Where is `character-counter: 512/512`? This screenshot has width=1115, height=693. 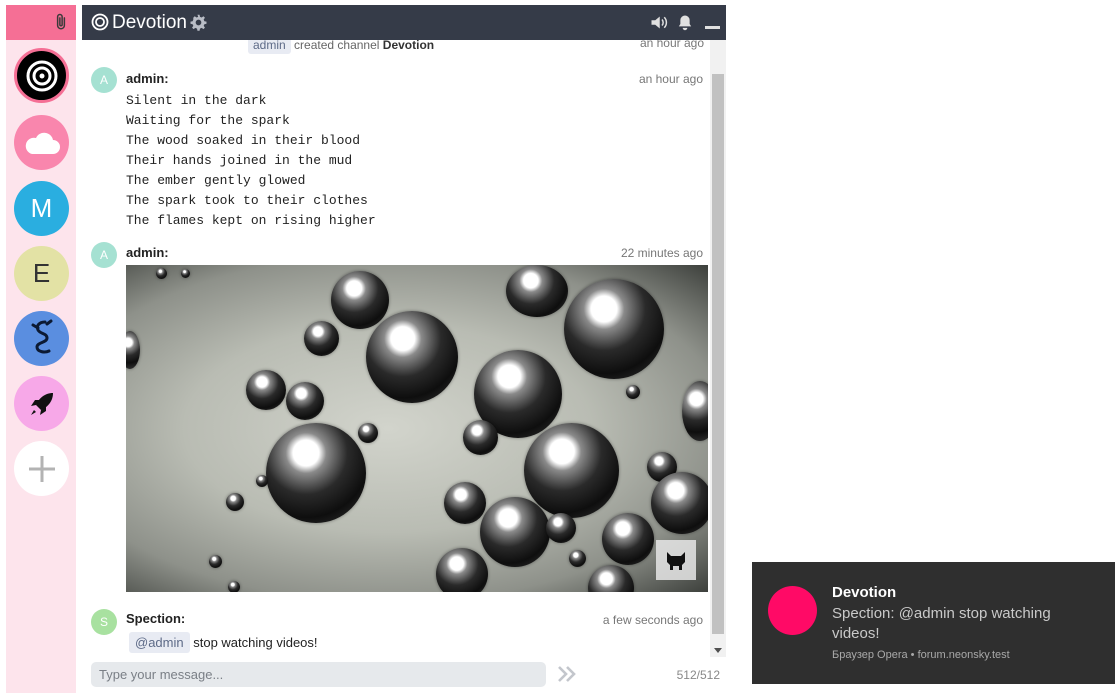 character-counter: 512/512 is located at coordinates (698, 675).